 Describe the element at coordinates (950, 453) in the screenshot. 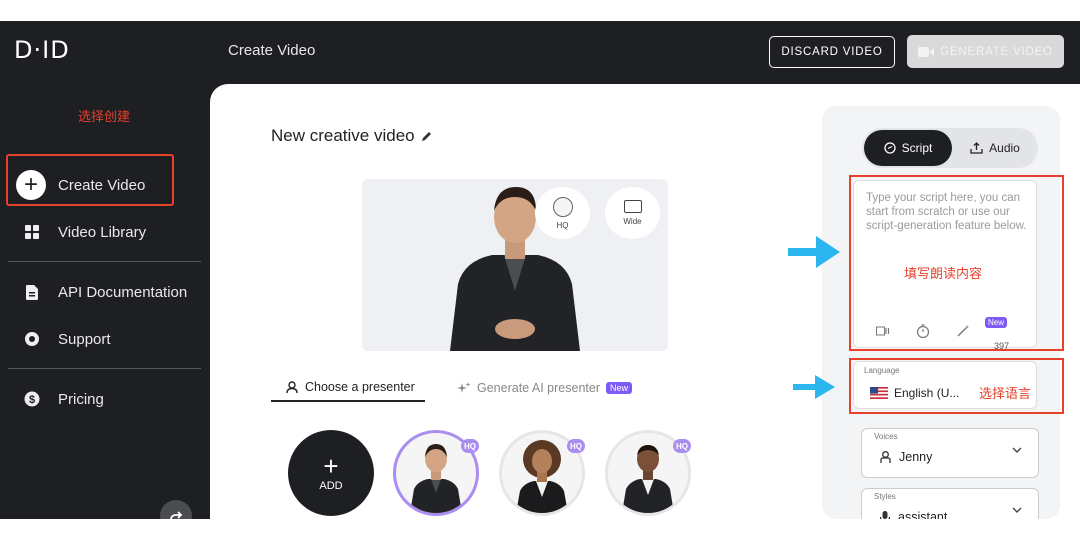

I see `voice-select: Voices Jenny` at that location.